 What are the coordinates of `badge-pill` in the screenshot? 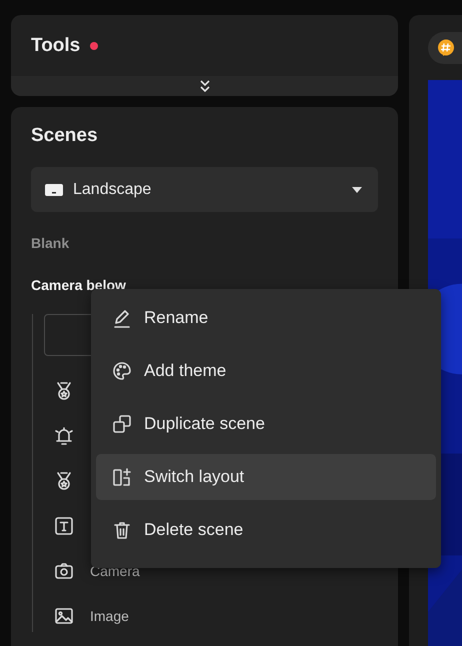 It's located at (445, 48).